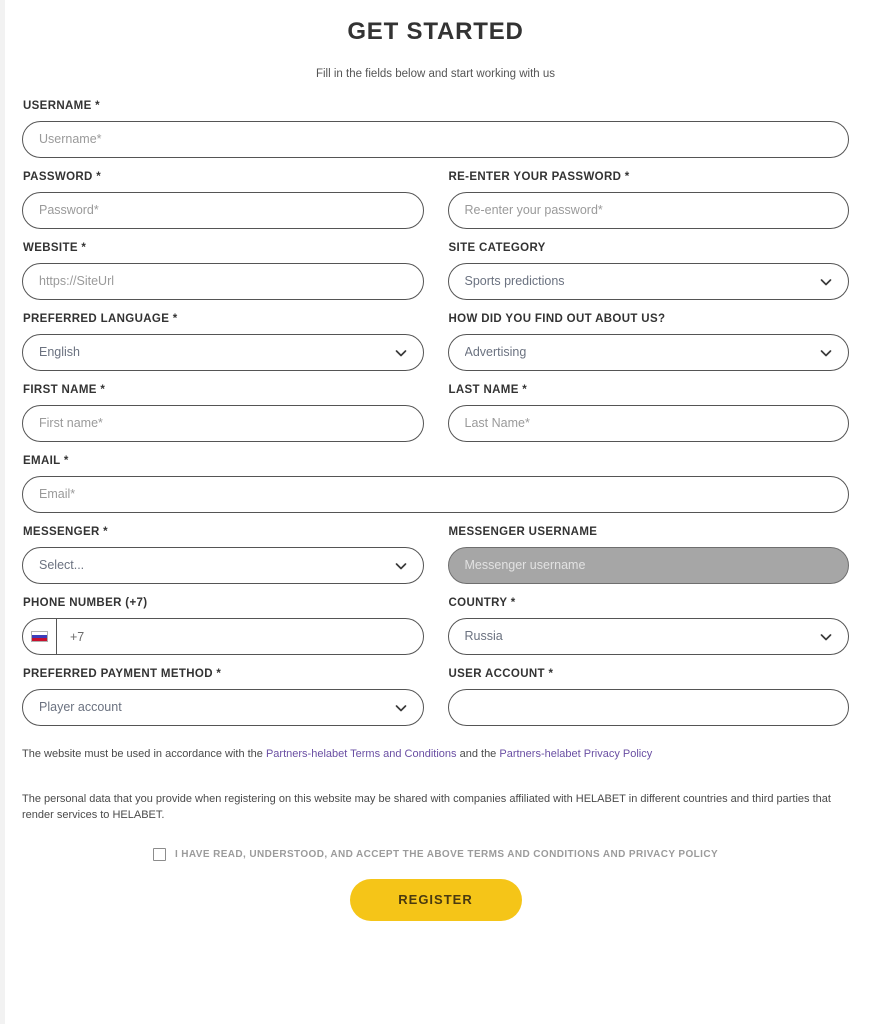 This screenshot has width=871, height=1024. Describe the element at coordinates (488, 390) in the screenshot. I see `last-name-label: LAST NAME *` at that location.